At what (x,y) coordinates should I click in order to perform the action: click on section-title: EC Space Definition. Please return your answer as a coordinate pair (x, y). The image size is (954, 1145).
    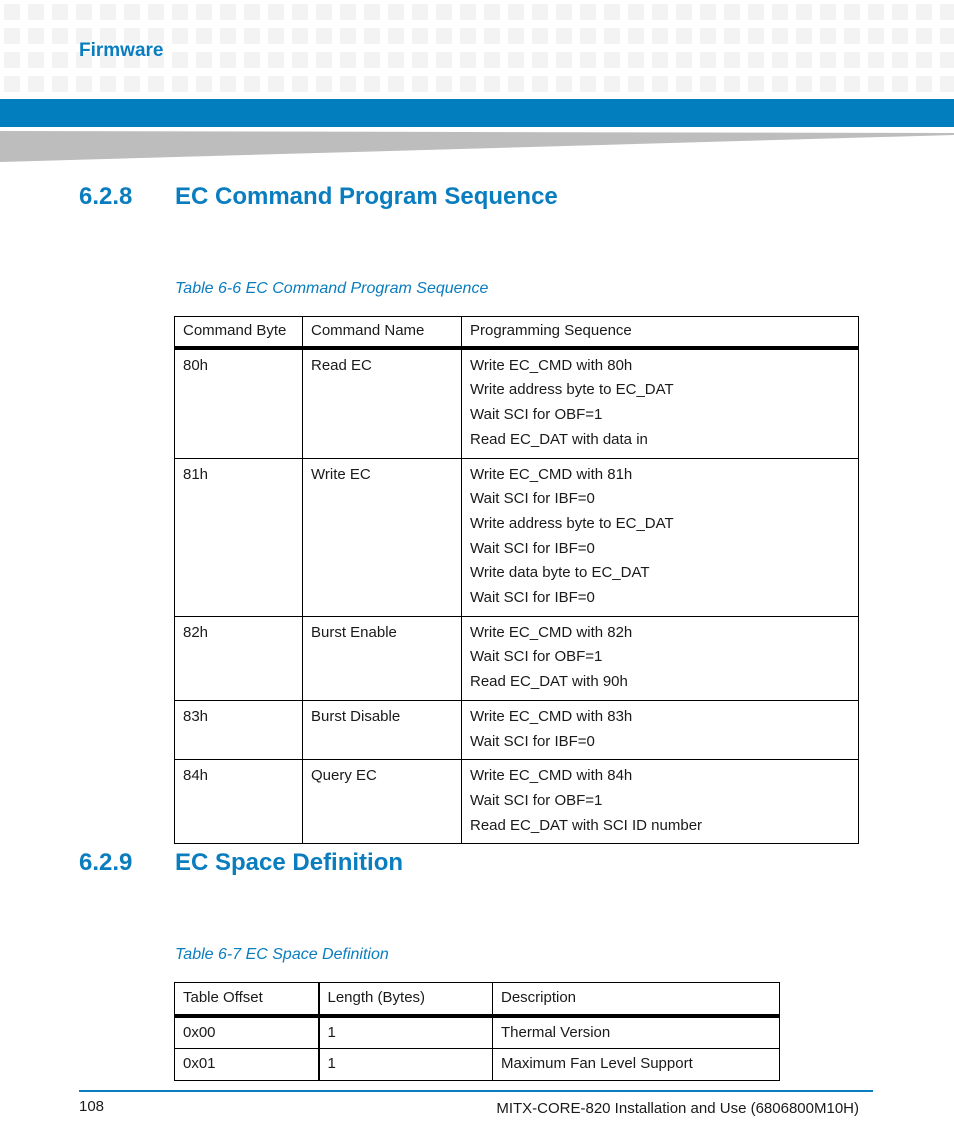
    Looking at the image, I should click on (289, 862).